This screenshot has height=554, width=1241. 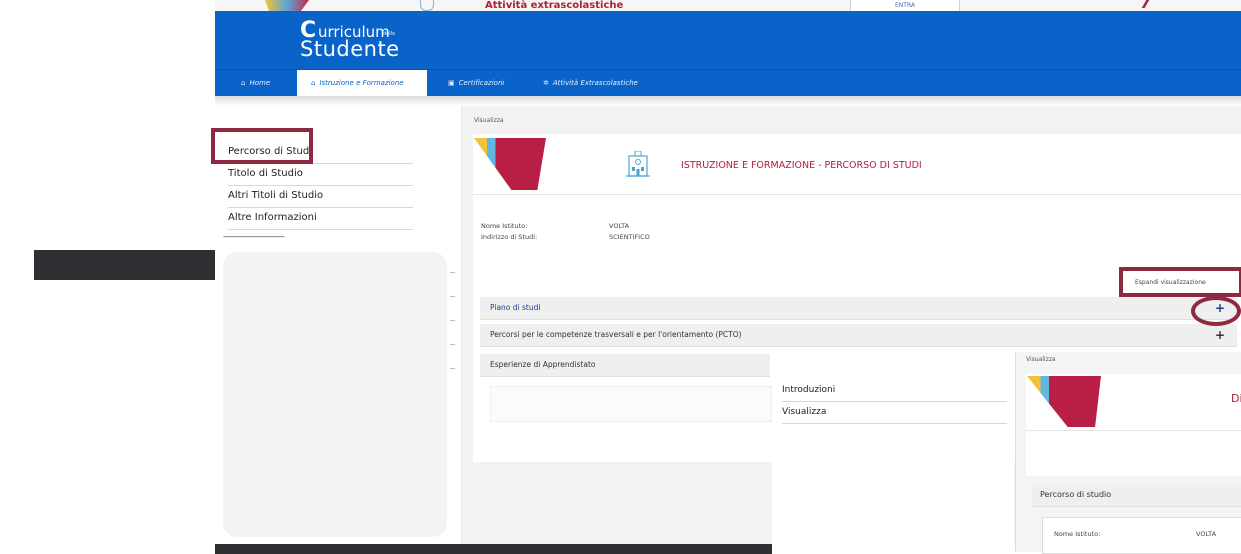 I want to click on accordion-title: Esperienze di Apprendistato, so click(x=543, y=364).